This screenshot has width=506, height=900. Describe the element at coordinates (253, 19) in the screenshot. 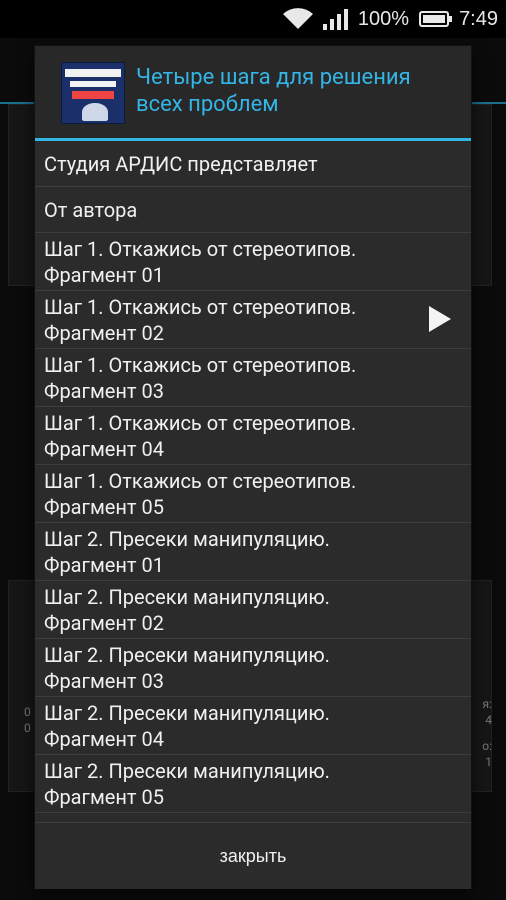

I see `status-bar: 100% 7:49` at that location.